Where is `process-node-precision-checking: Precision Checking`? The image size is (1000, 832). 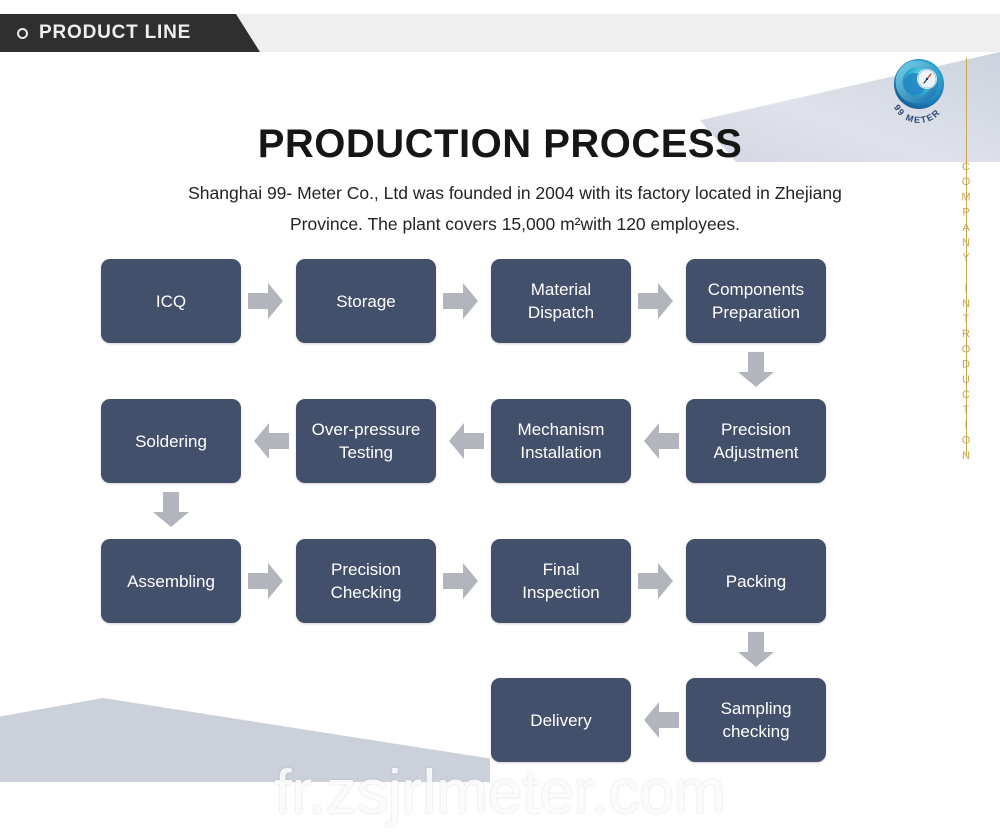 process-node-precision-checking: Precision Checking is located at coordinates (366, 581).